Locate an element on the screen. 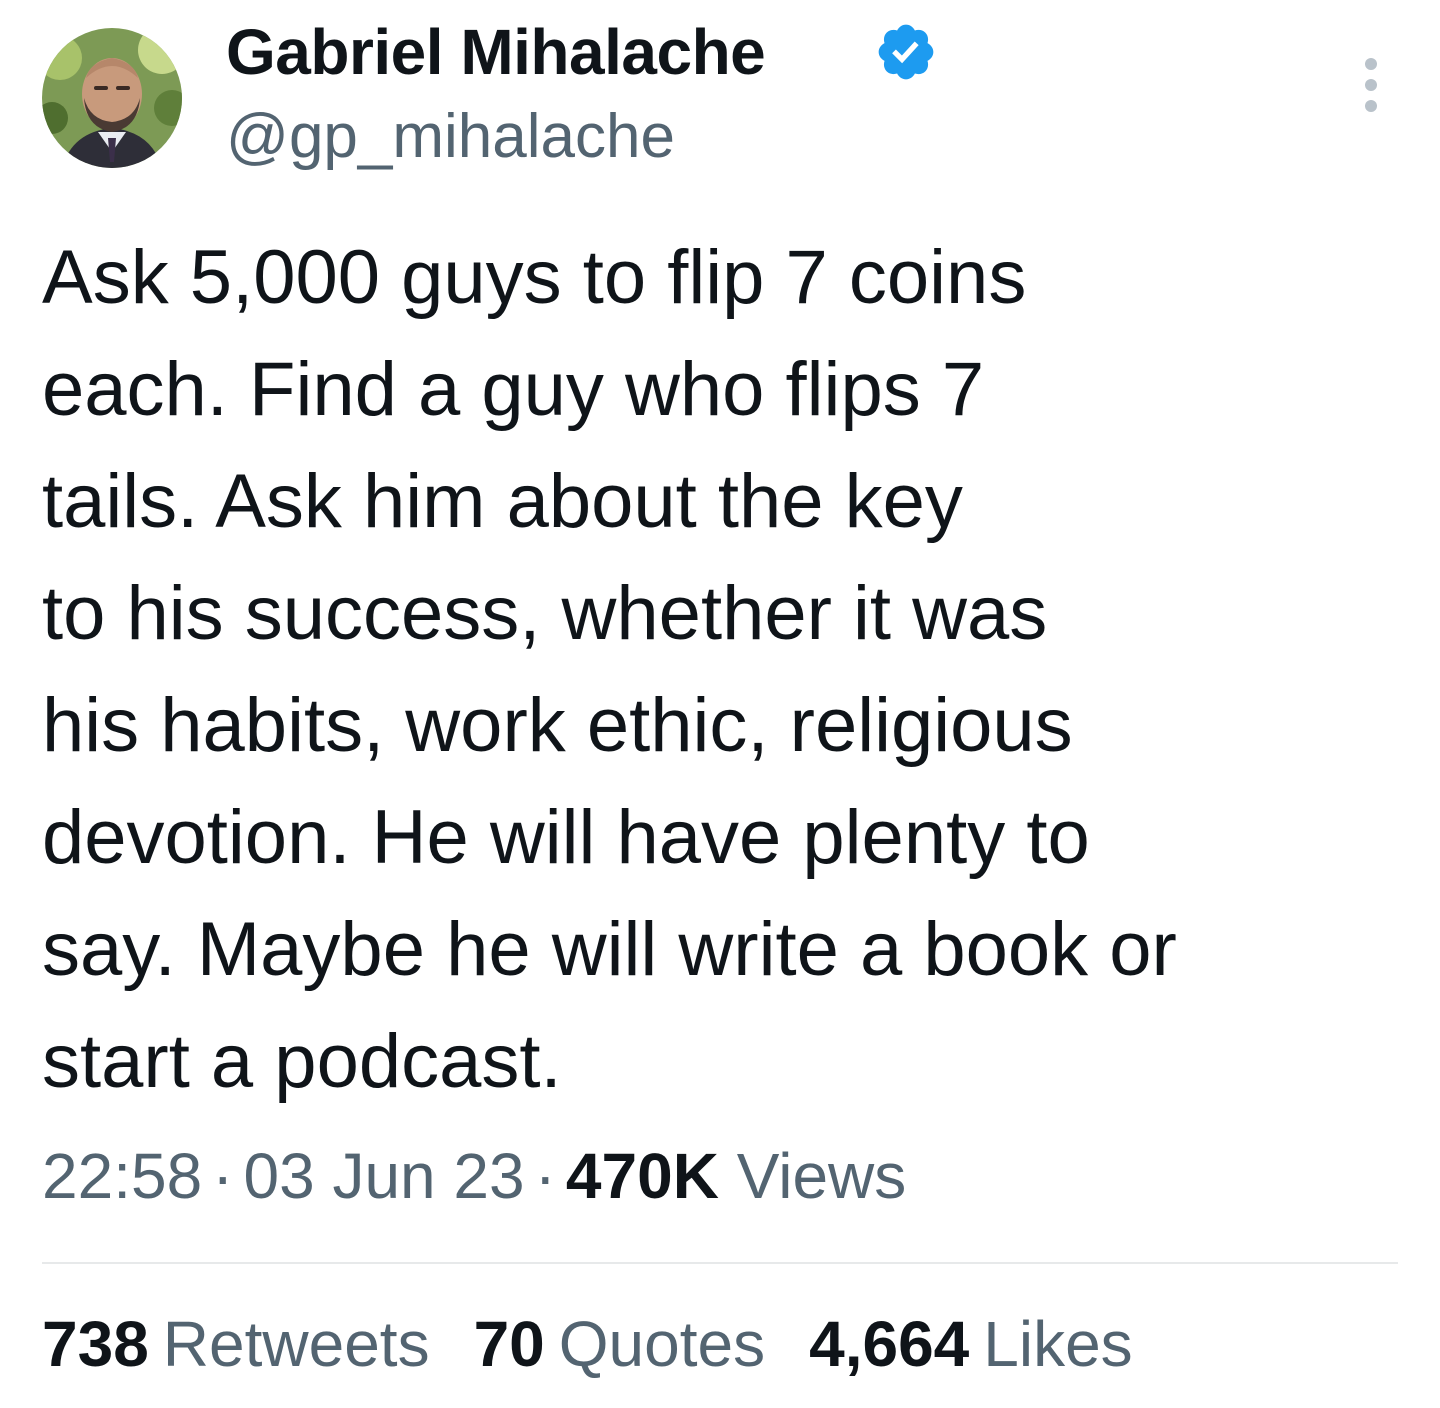 This screenshot has height=1408, width=1440. tweet-line: Ask 5,000 guys to flip 7 coins is located at coordinates (534, 277).